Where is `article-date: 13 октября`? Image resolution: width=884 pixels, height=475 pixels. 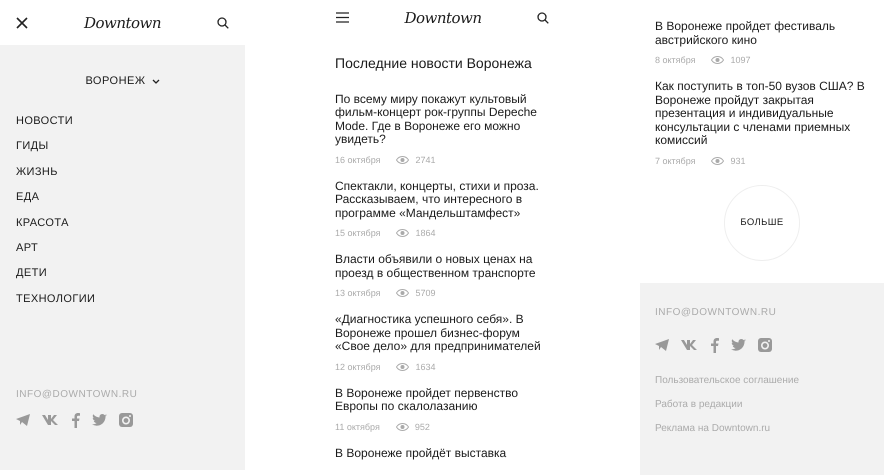
article-date: 13 октября is located at coordinates (357, 293).